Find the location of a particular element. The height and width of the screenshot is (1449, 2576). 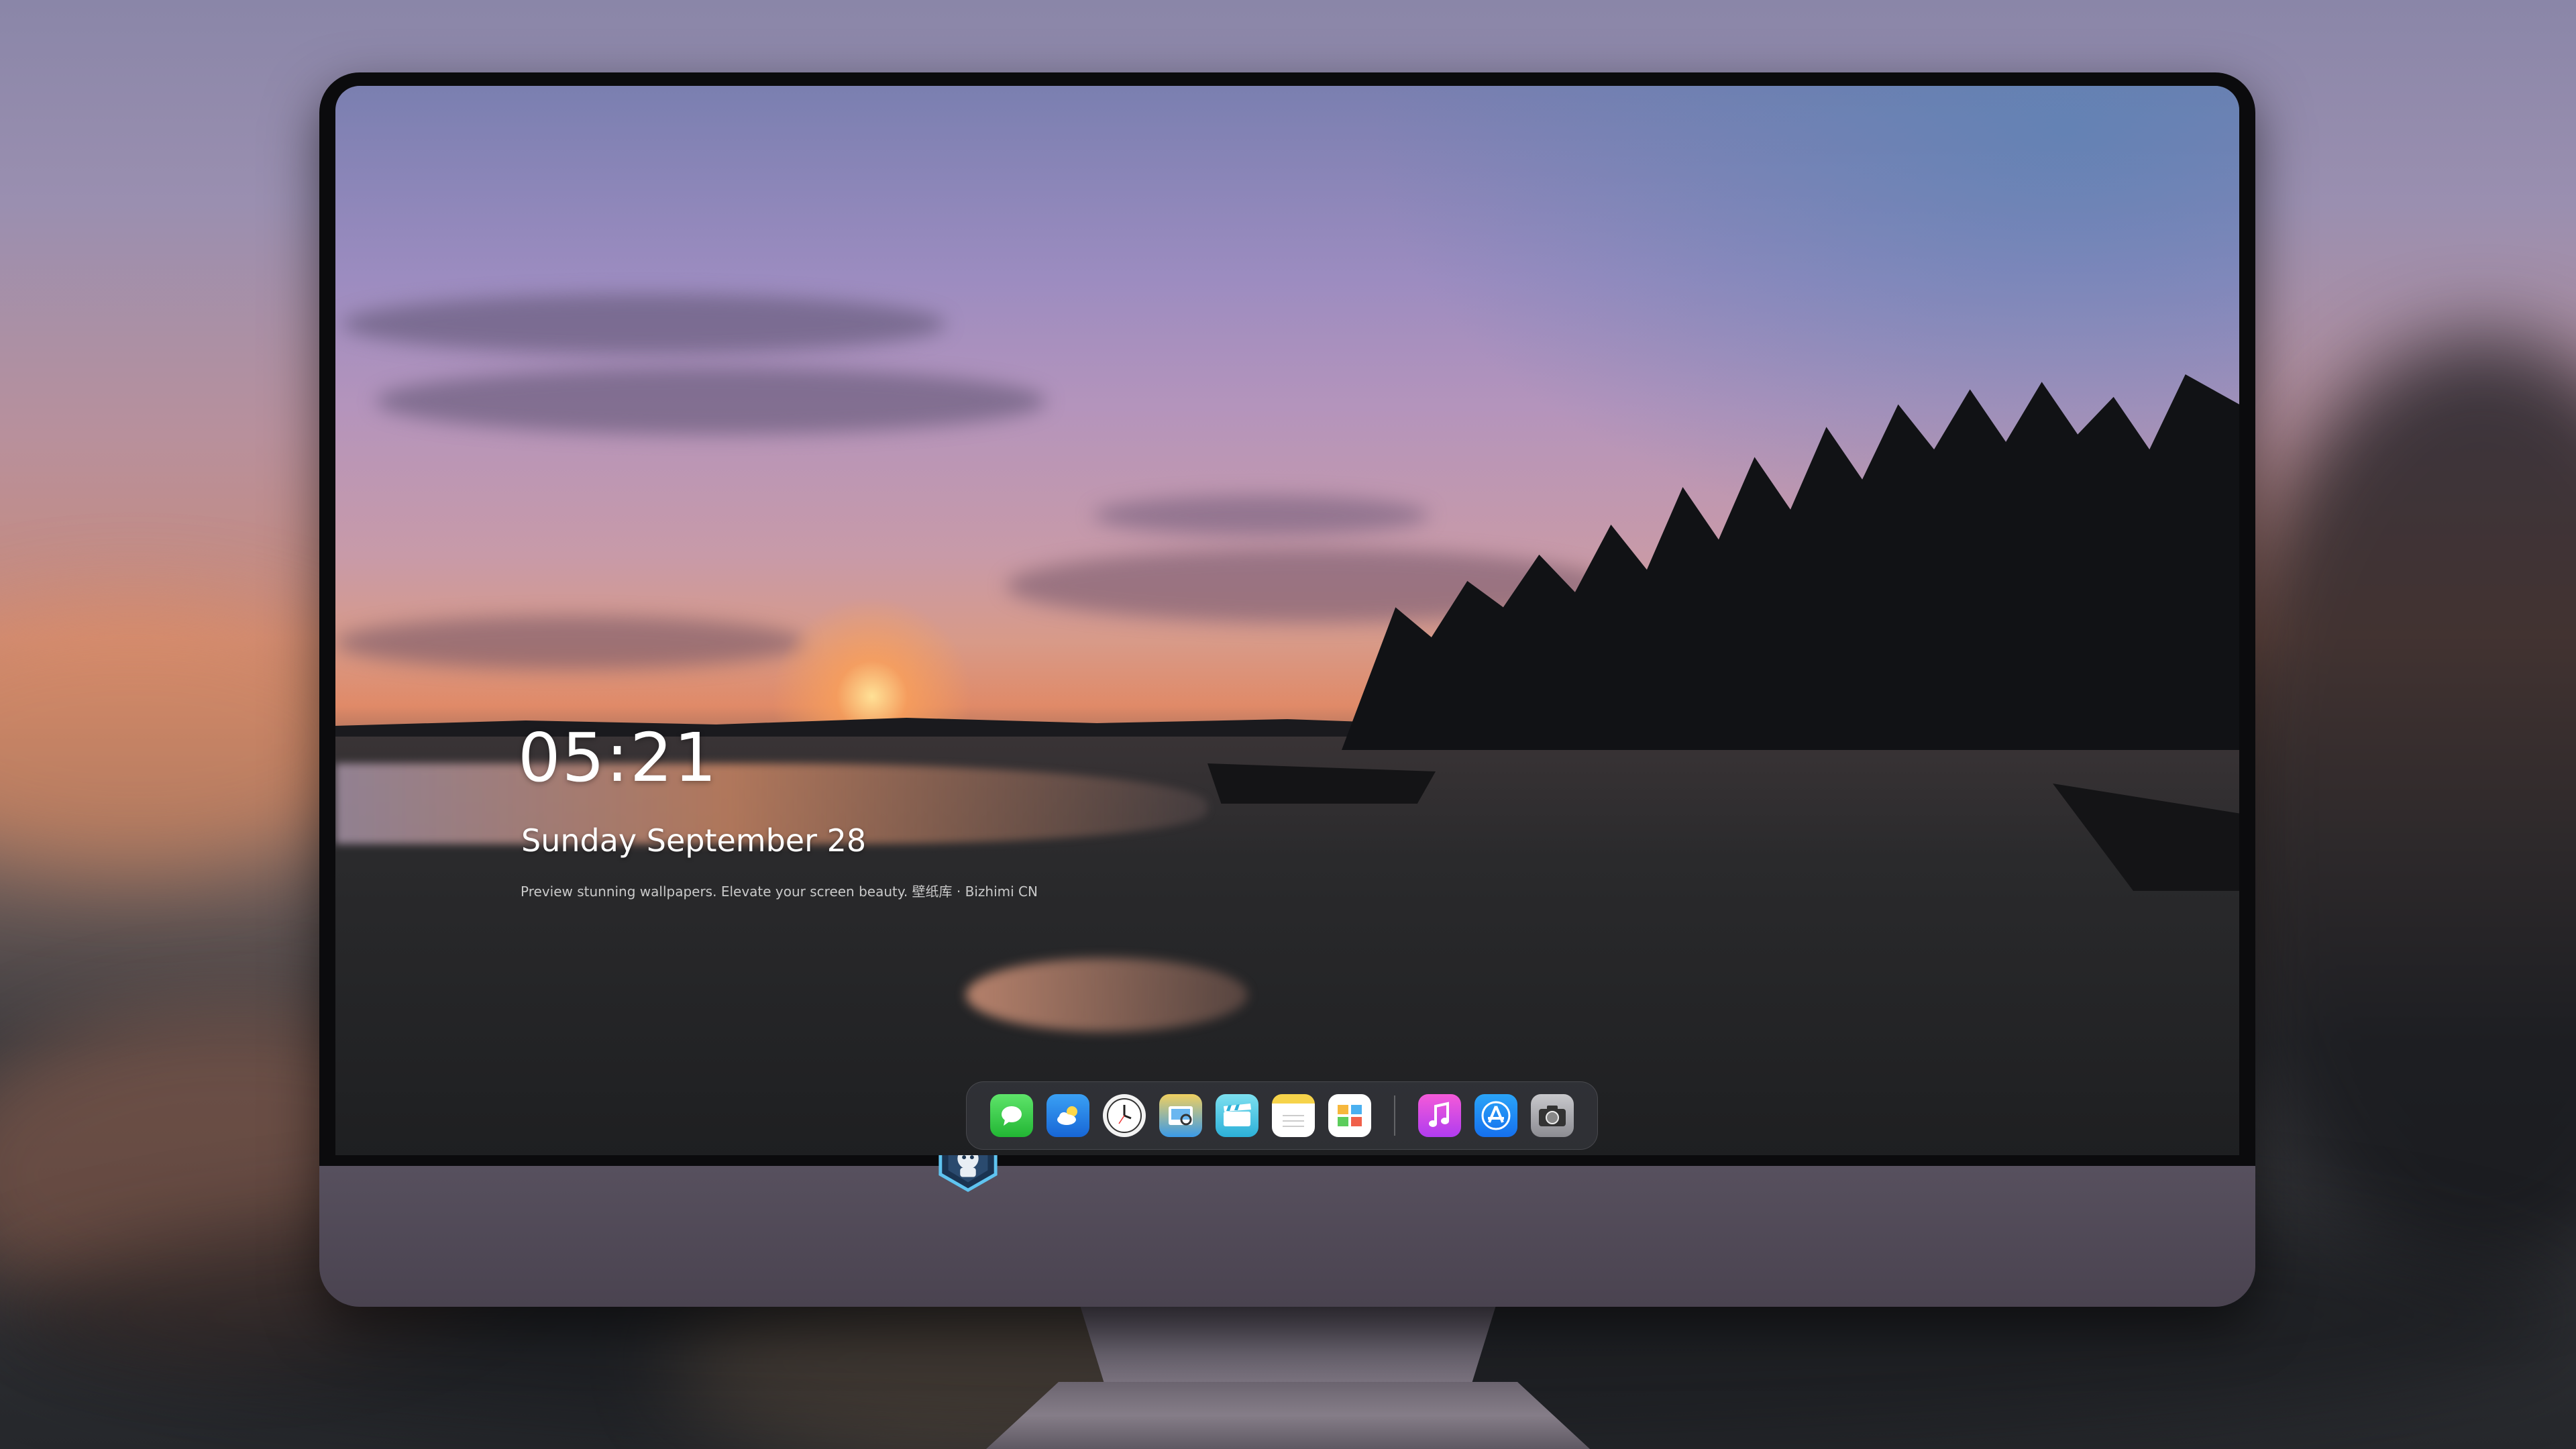

dock is located at coordinates (1282, 1115).